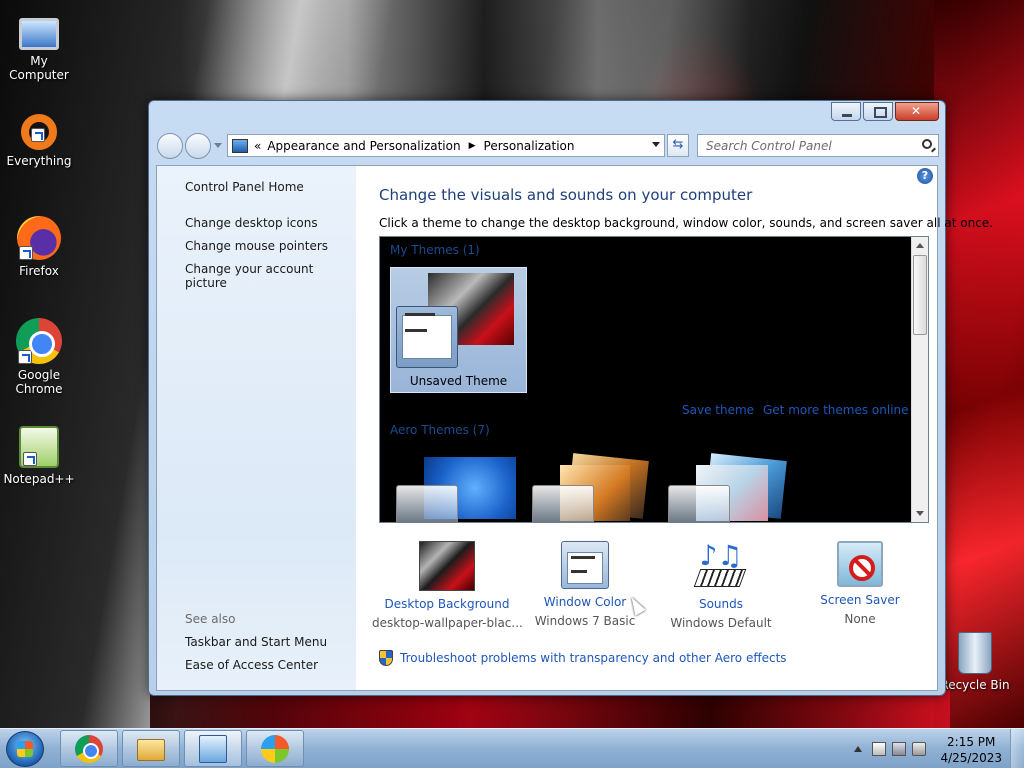 This screenshot has height=768, width=1024. What do you see at coordinates (218, 145) in the screenshot?
I see `recent-pages-chevron-icon` at bounding box center [218, 145].